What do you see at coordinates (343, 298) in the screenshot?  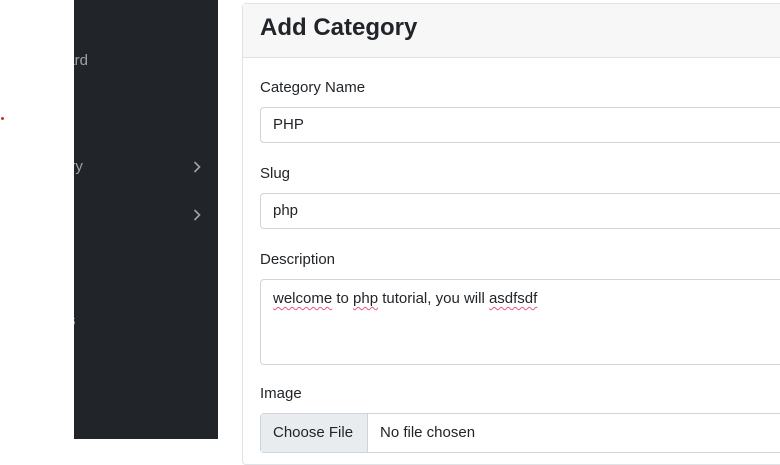 I see `description-text: to` at bounding box center [343, 298].